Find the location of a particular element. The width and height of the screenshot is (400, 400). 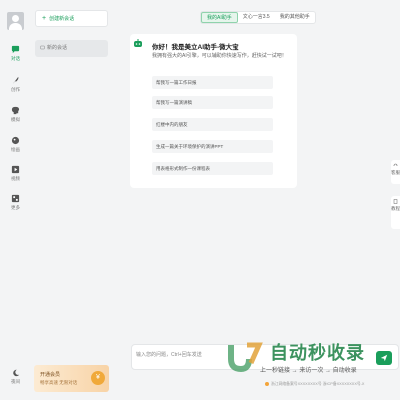

rail-label: 更多 is located at coordinates (15, 207).